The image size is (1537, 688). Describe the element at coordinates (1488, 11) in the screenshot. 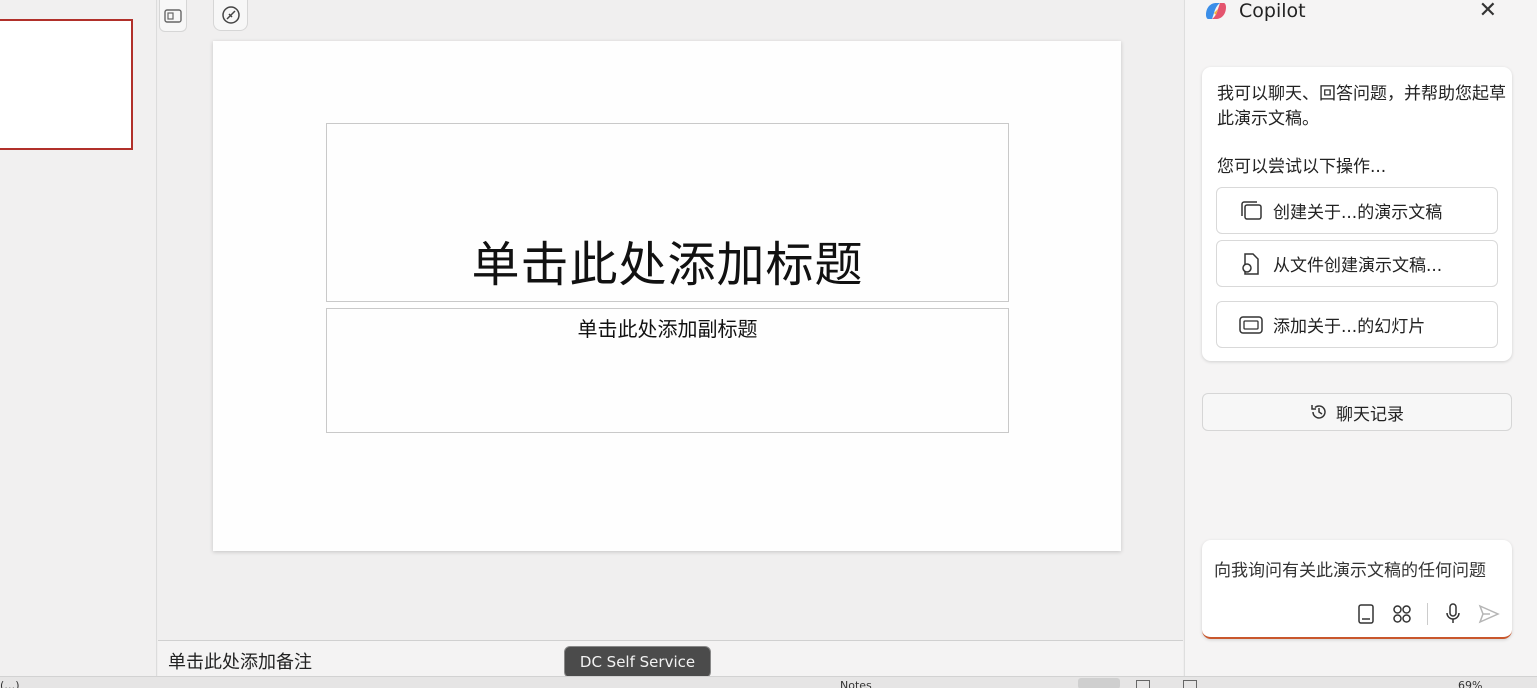

I see `close-icon: ✕` at that location.